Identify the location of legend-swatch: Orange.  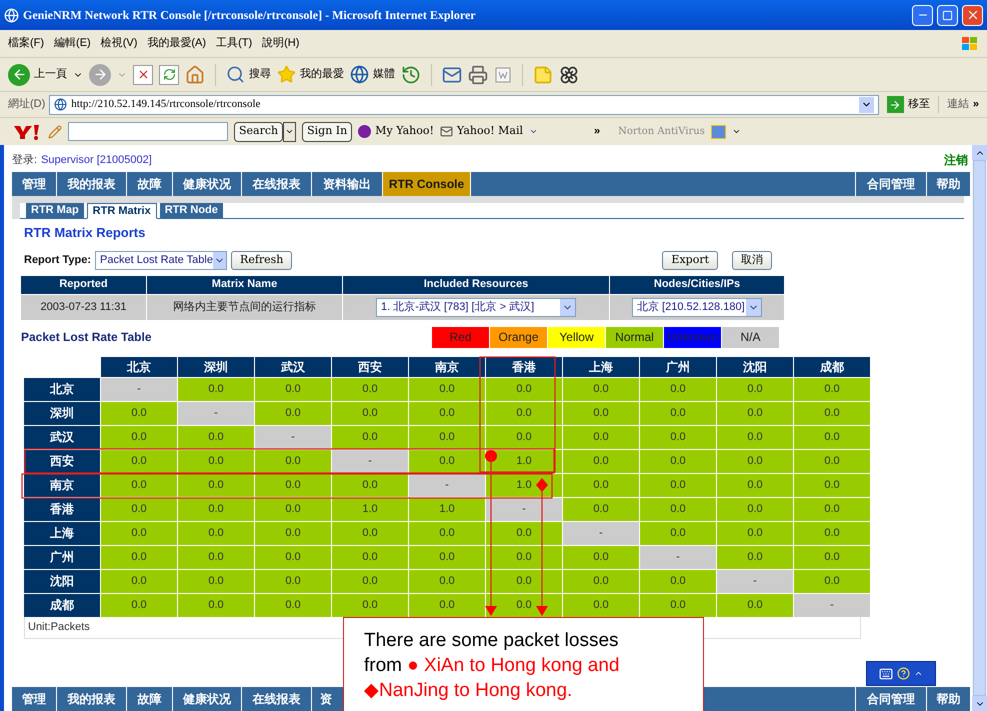
(518, 337).